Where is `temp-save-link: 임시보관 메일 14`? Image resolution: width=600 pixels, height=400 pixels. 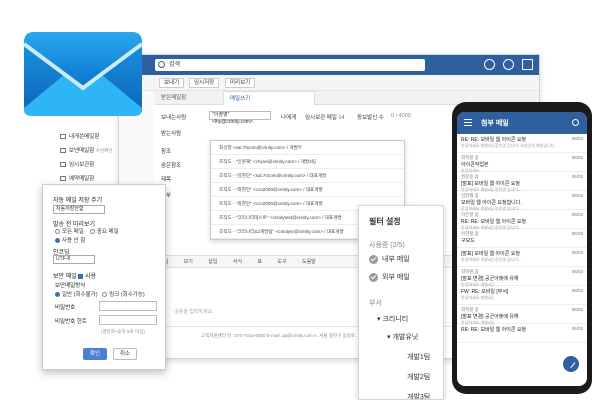 temp-save-link: 임시보관 메일 14 is located at coordinates (325, 117).